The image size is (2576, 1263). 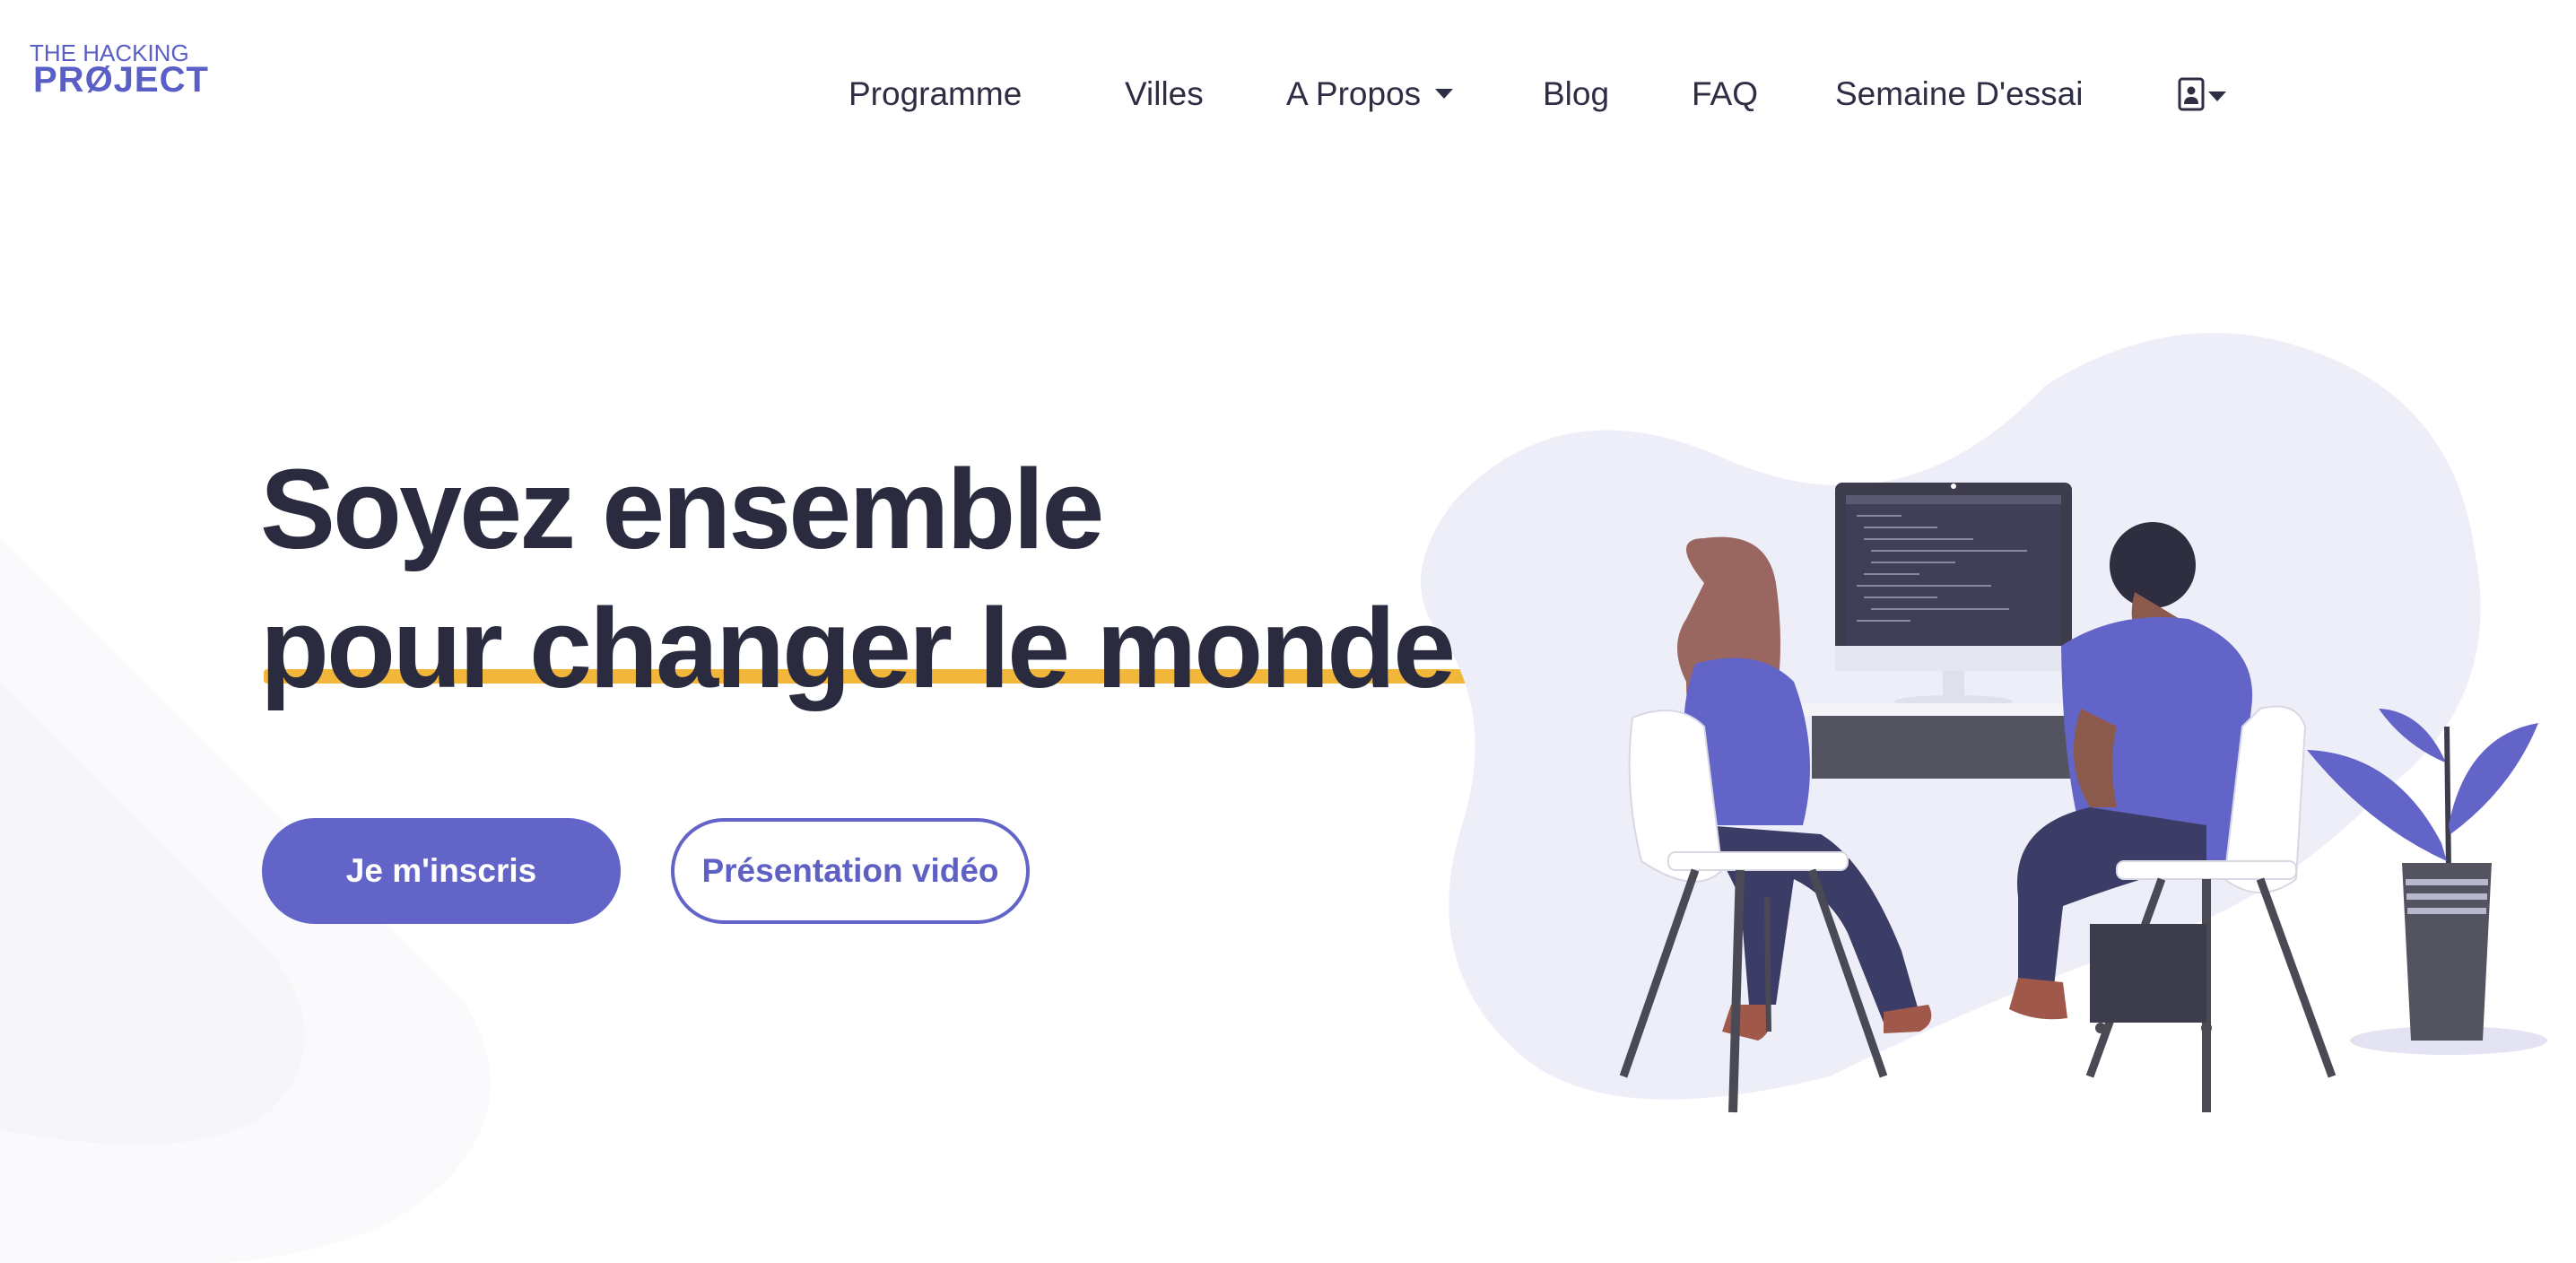 I want to click on nav-item-a-propos-label: A Propos, so click(x=1354, y=93).